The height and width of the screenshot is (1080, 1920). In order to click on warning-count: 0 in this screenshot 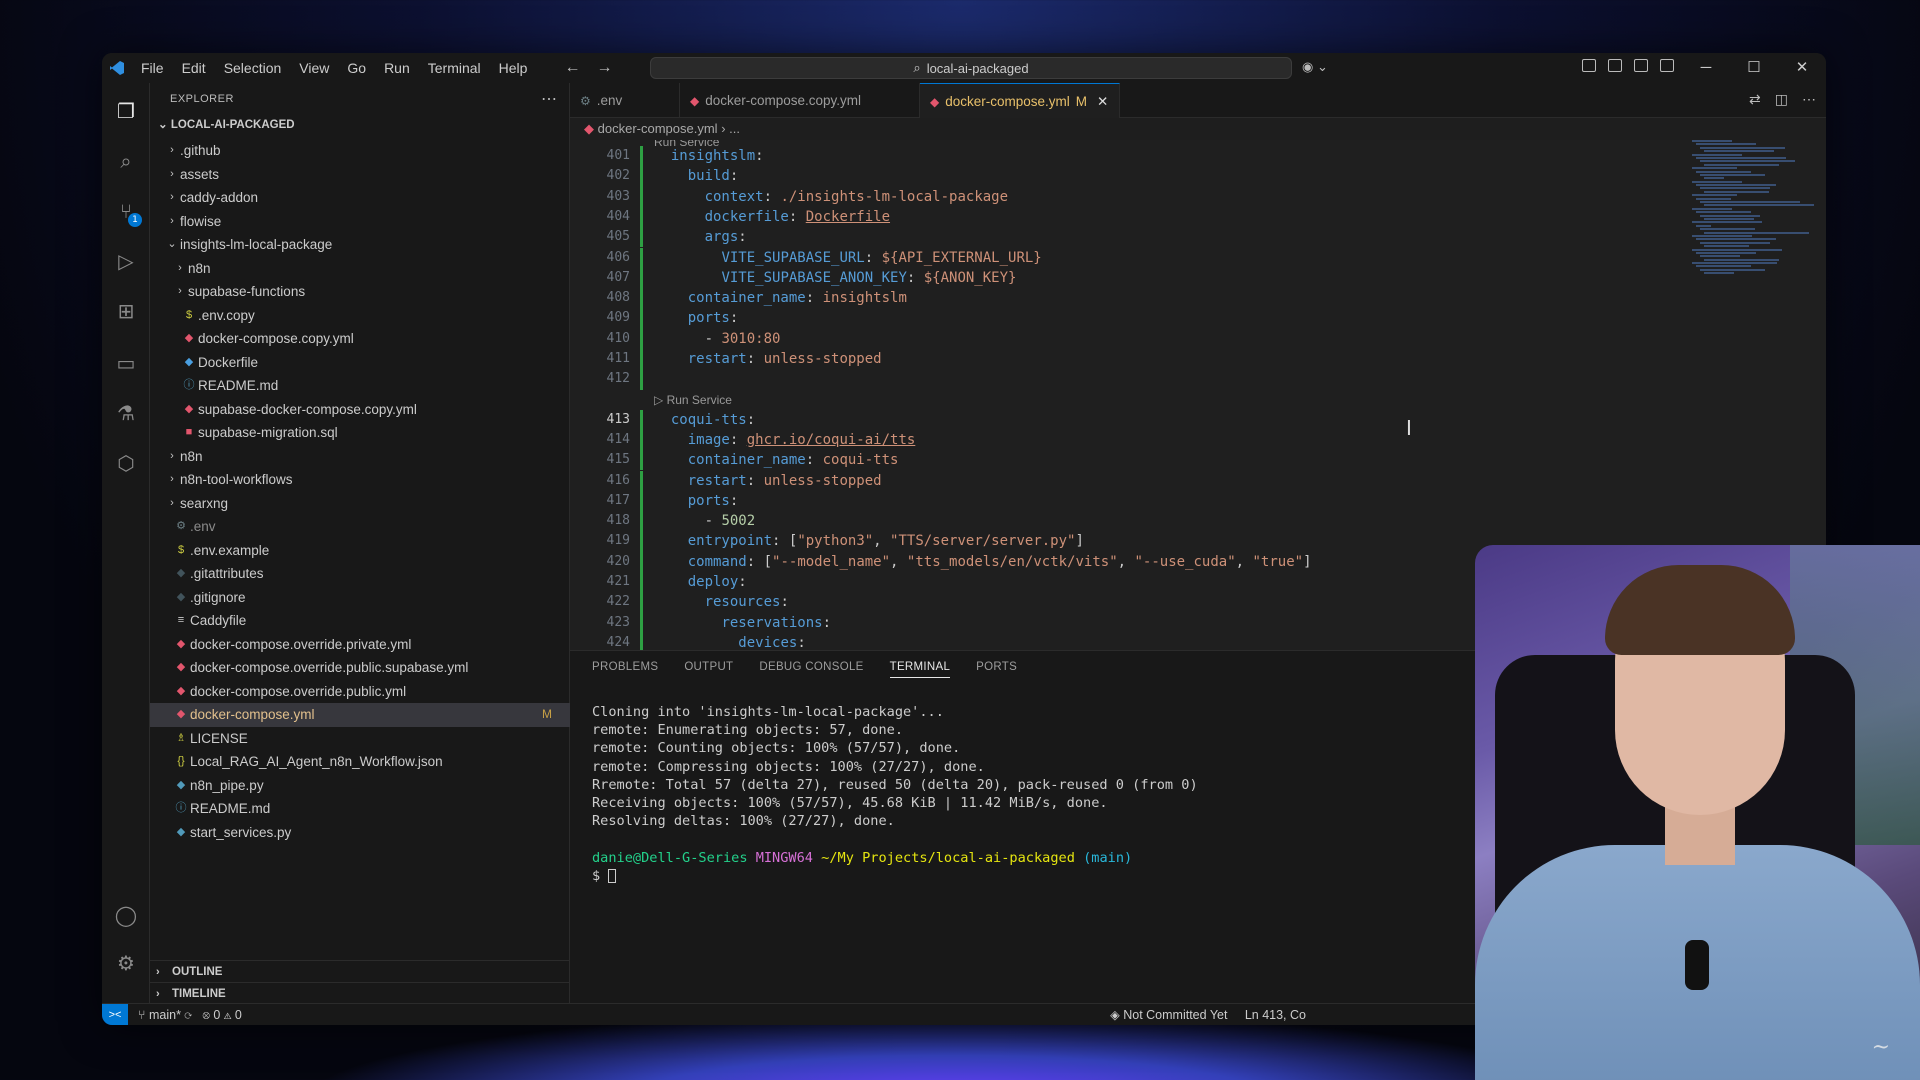, I will do `click(238, 1015)`.